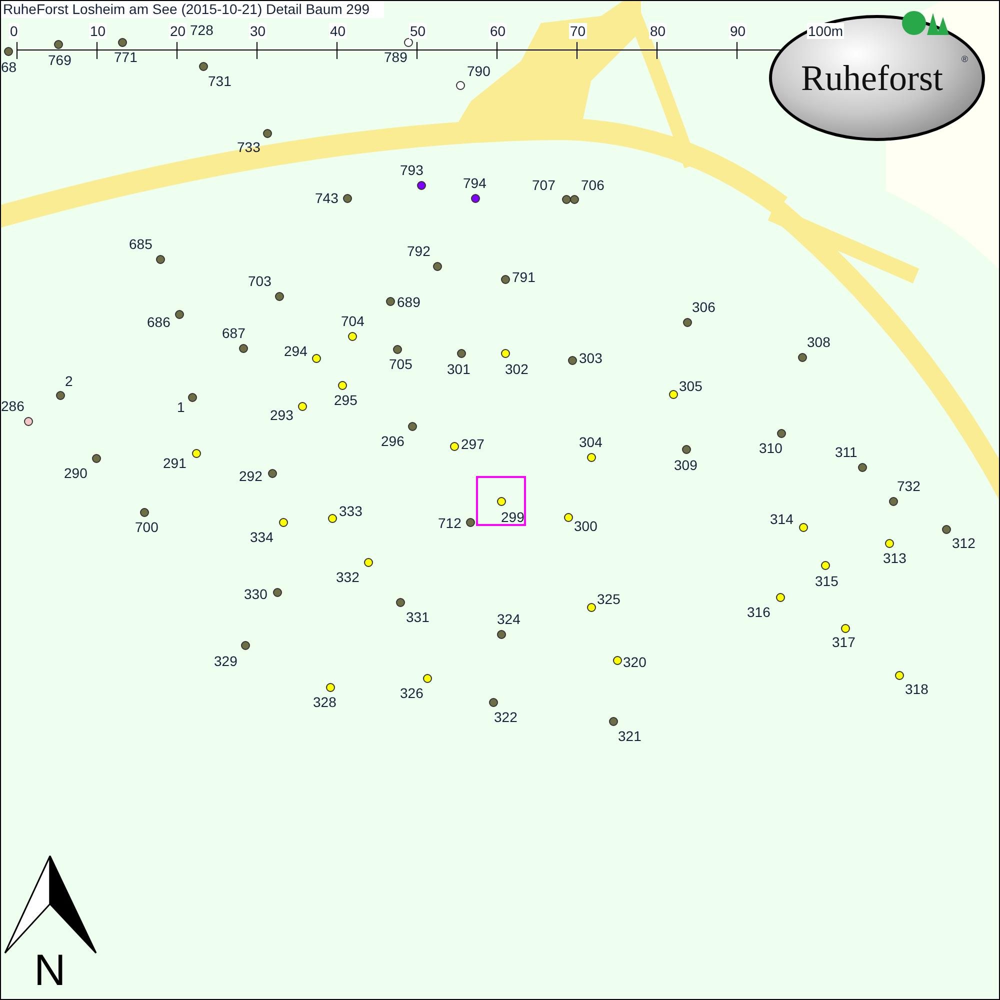  What do you see at coordinates (192, 9) in the screenshot?
I see `map-title: RuheForst Losheim am See (2015-10-21) Detail Baum 299` at bounding box center [192, 9].